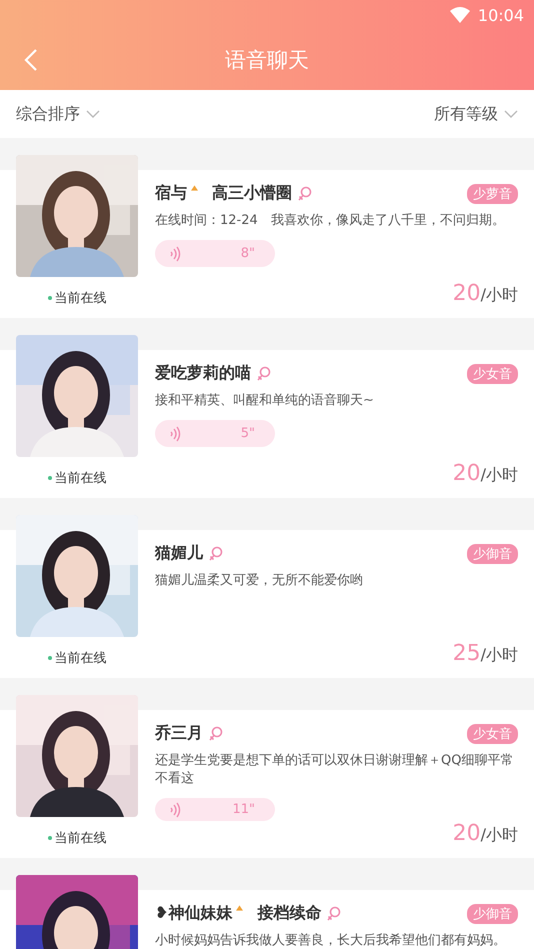 The height and width of the screenshot is (949, 534). Describe the element at coordinates (265, 401) in the screenshot. I see `host-bio: 接和平精英、叫醒和单纯的语音聊天~` at that location.